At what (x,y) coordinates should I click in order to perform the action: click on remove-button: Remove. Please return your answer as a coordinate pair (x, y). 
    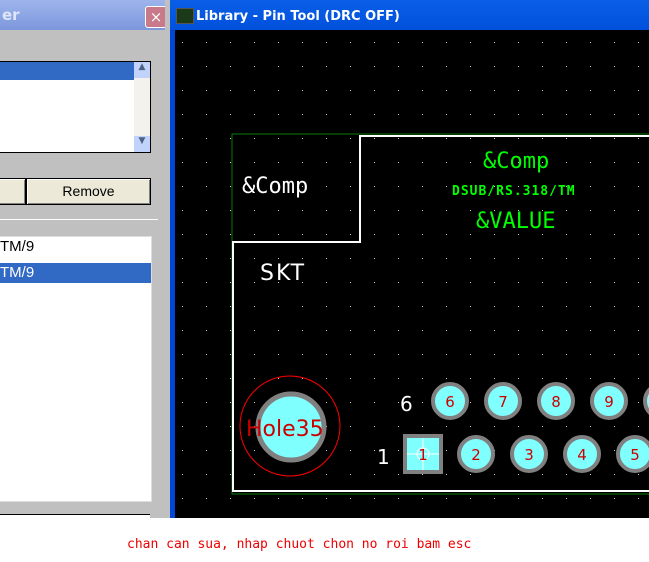
    Looking at the image, I should click on (88, 191).